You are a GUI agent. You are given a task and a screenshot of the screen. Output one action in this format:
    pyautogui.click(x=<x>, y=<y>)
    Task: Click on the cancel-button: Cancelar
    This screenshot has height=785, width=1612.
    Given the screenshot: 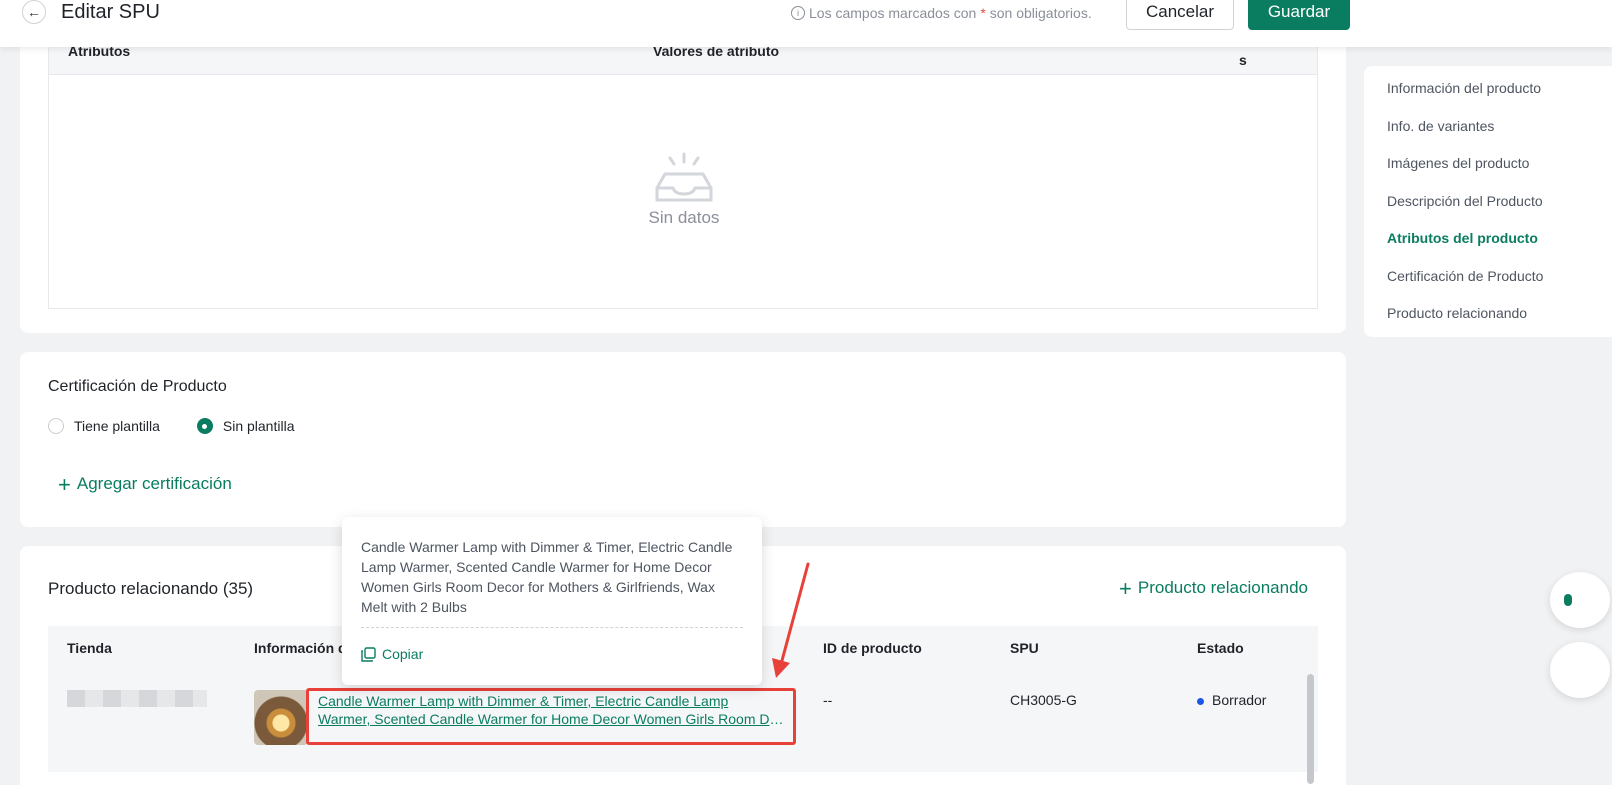 What is the action you would take?
    pyautogui.click(x=1180, y=15)
    